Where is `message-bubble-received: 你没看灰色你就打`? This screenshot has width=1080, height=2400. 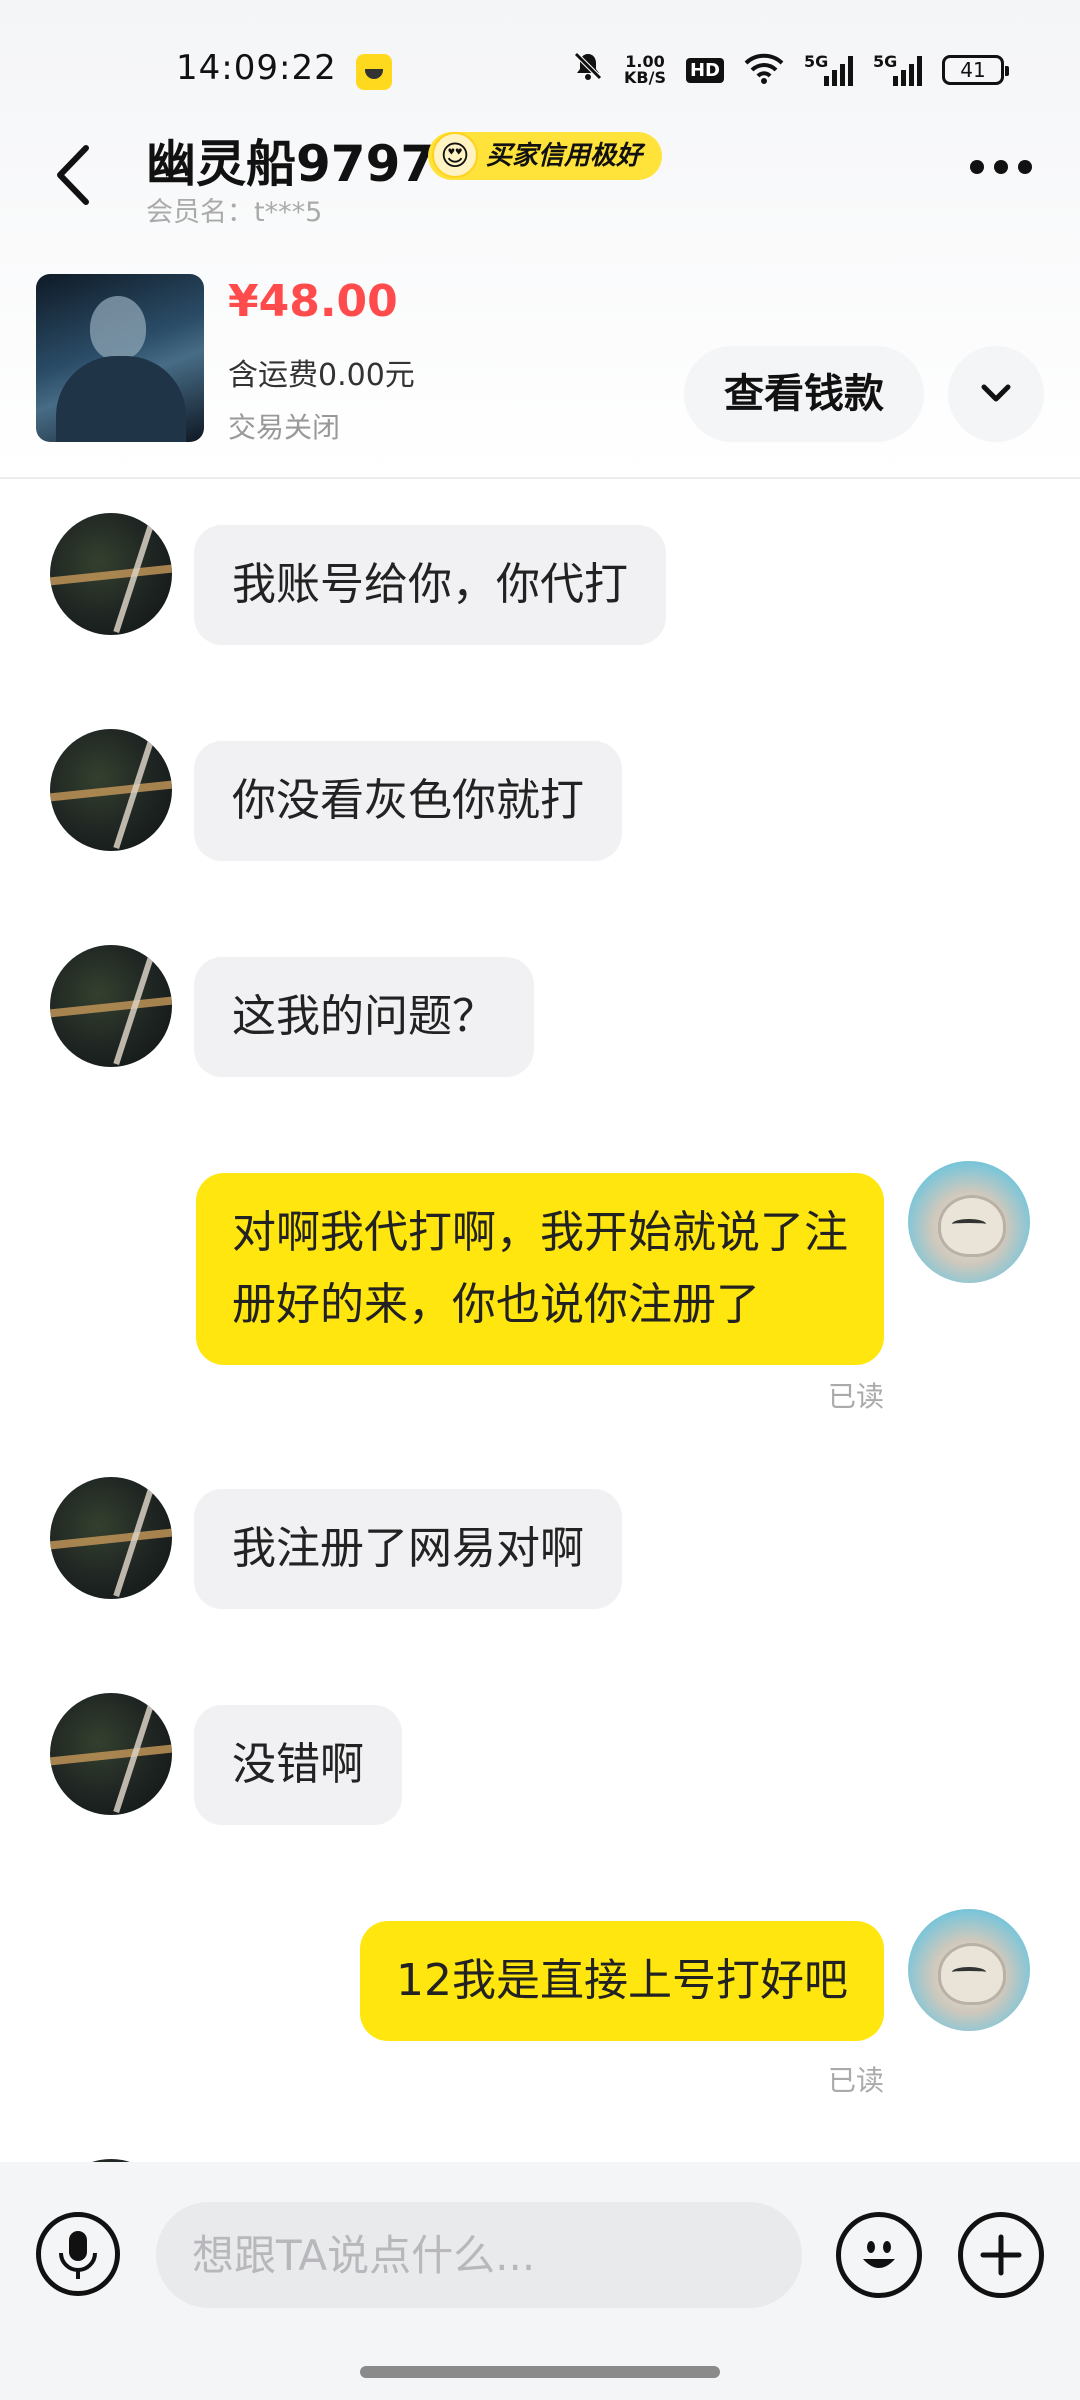
message-bubble-received: 你没看灰色你就打 is located at coordinates (408, 801).